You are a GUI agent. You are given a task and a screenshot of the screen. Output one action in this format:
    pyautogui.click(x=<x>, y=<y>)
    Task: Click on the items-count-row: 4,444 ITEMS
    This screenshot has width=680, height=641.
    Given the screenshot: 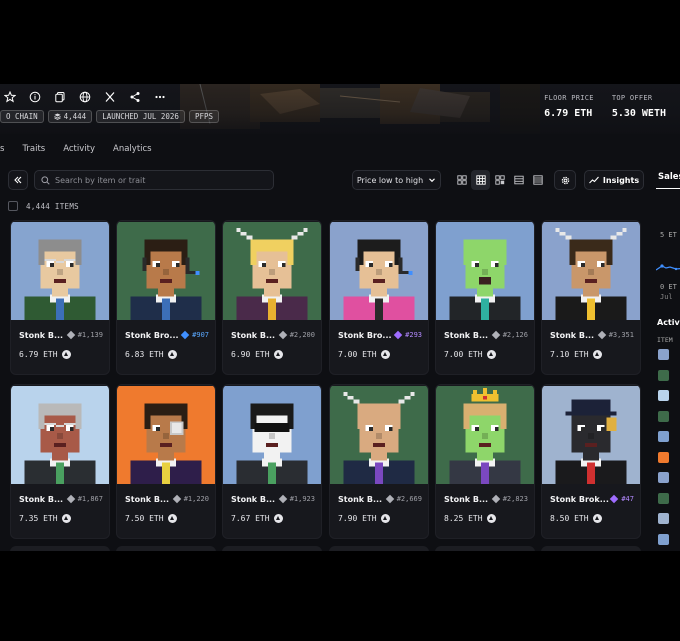 What is the action you would take?
    pyautogui.click(x=43, y=206)
    